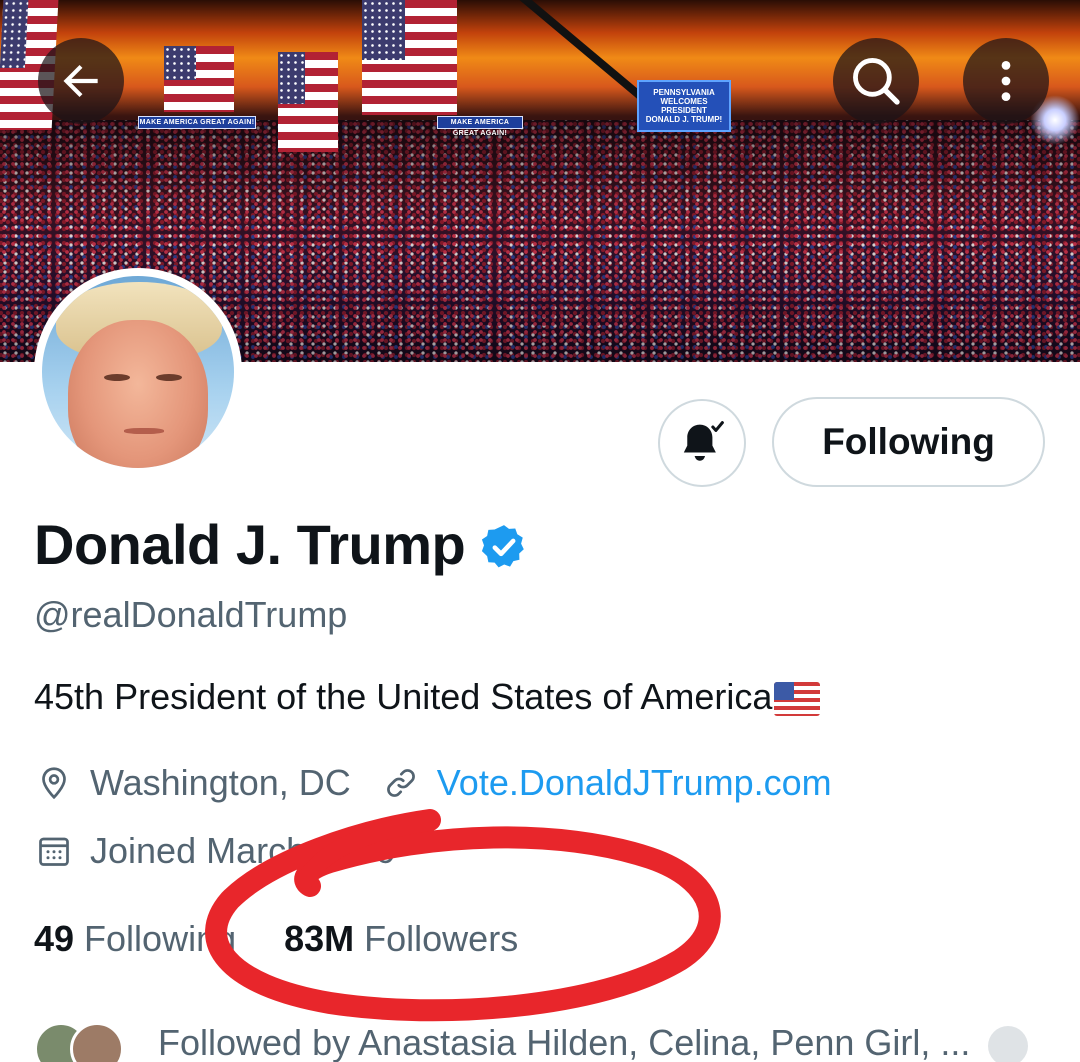  What do you see at coordinates (97, 1042) in the screenshot?
I see `mutual-avatar` at bounding box center [97, 1042].